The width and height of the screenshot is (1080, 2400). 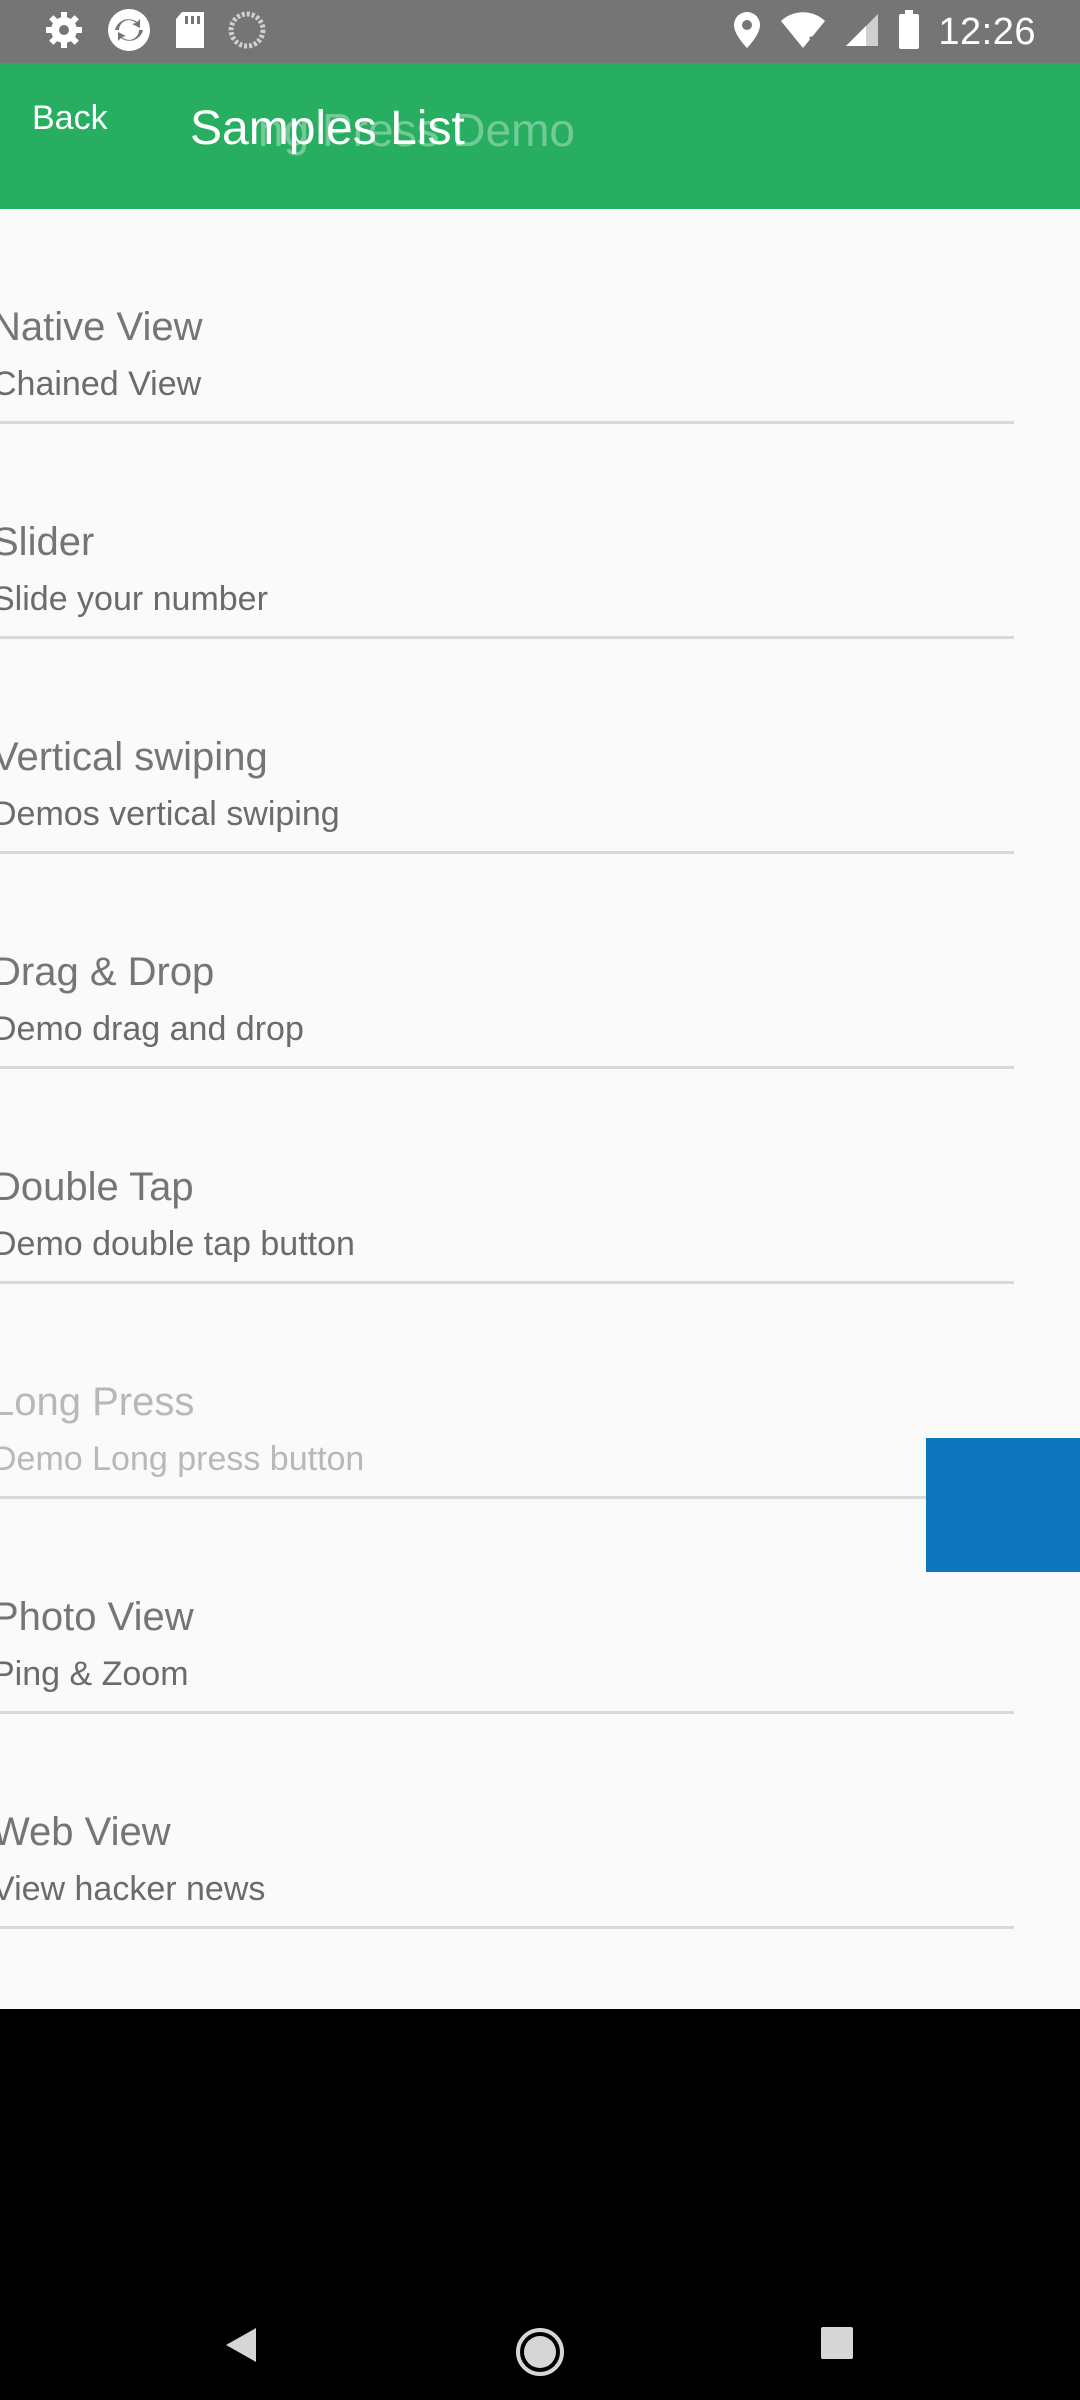 I want to click on list-item: Drag & Drop Demo drag and drop, so click(x=507, y=961).